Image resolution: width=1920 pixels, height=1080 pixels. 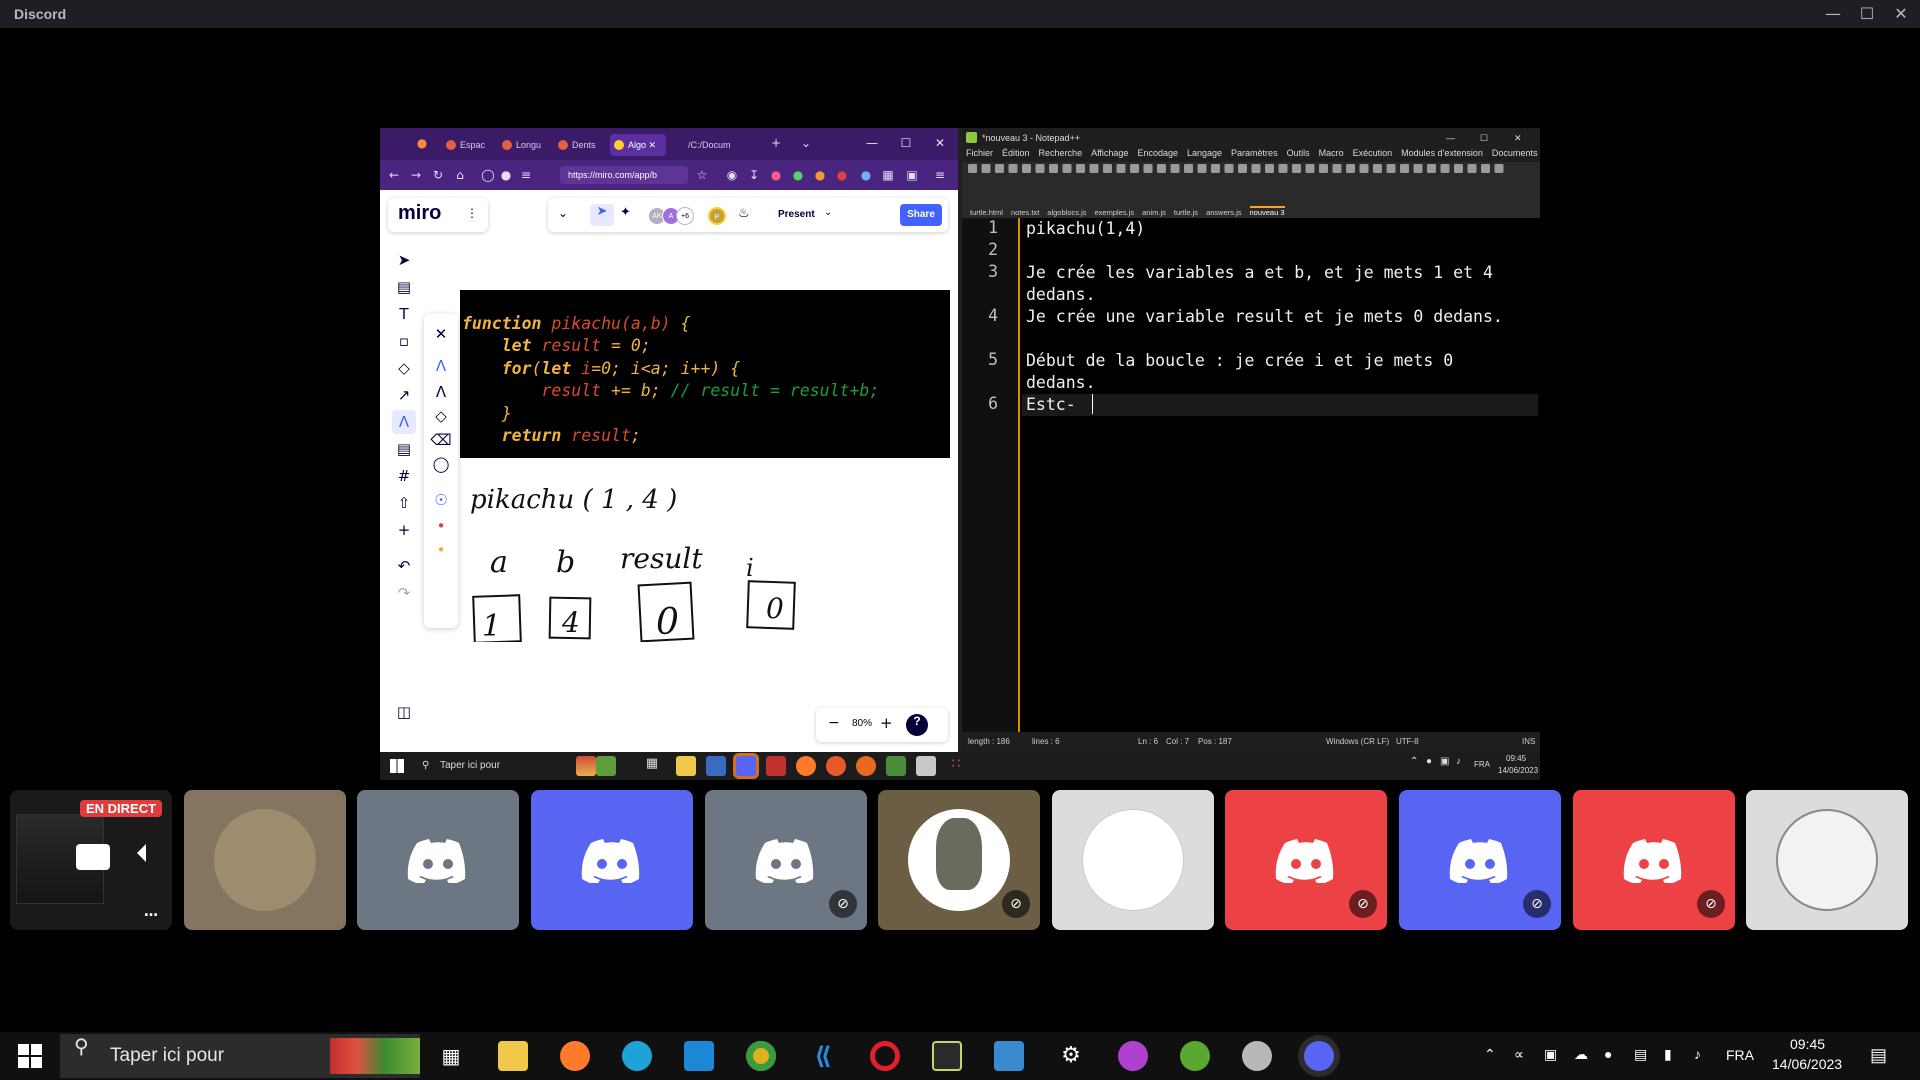 What do you see at coordinates (1025, 212) in the screenshot?
I see `file-tab: notes.txt` at bounding box center [1025, 212].